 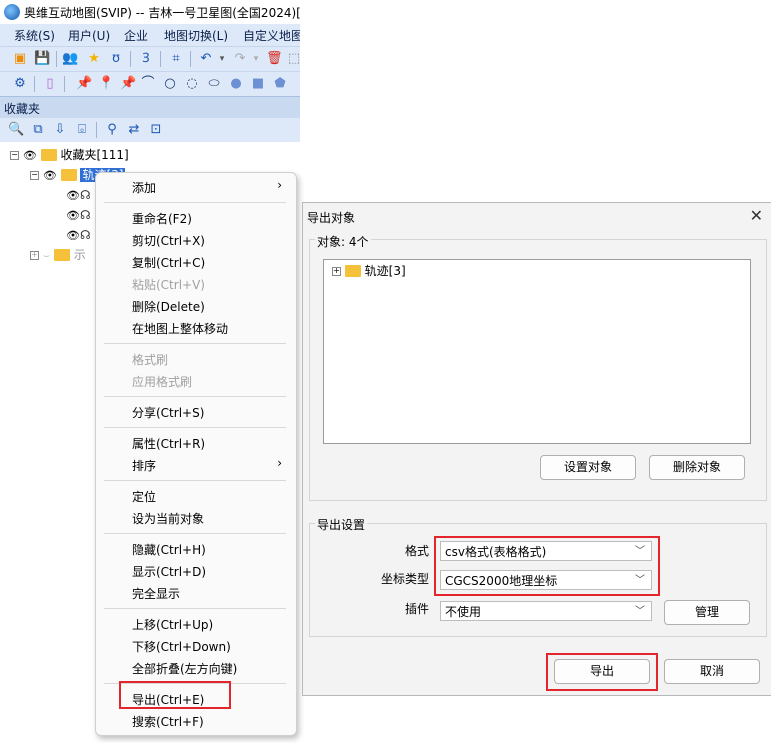 What do you see at coordinates (112, 130) in the screenshot?
I see `locate-pin-icon: ⚲` at bounding box center [112, 130].